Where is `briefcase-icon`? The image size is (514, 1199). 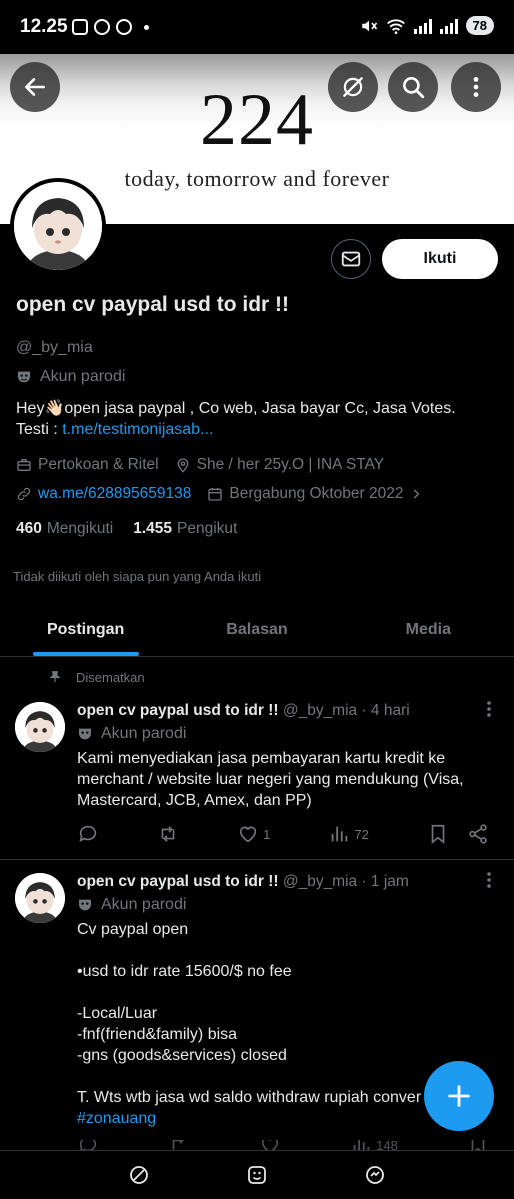 briefcase-icon is located at coordinates (24, 465).